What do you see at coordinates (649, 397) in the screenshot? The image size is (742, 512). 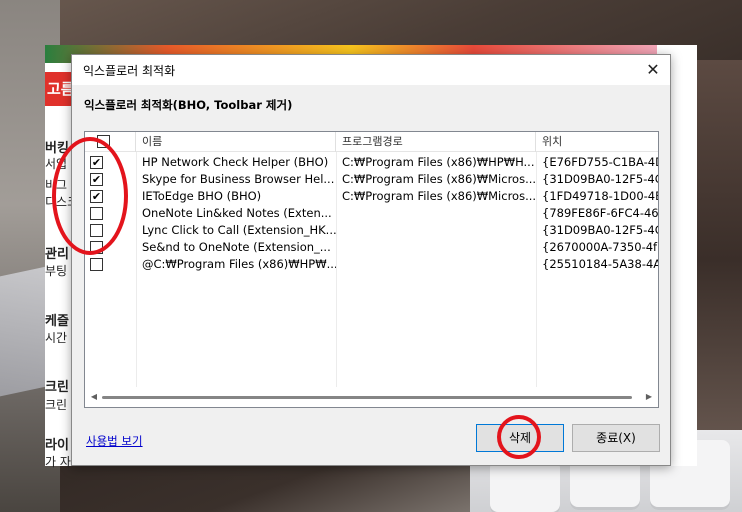 I see `scroll-right-icon: ▶` at bounding box center [649, 397].